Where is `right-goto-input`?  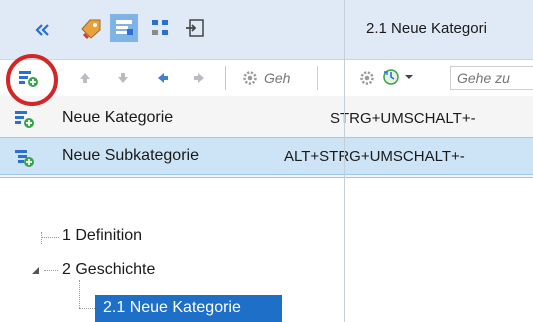 right-goto-input is located at coordinates (491, 78).